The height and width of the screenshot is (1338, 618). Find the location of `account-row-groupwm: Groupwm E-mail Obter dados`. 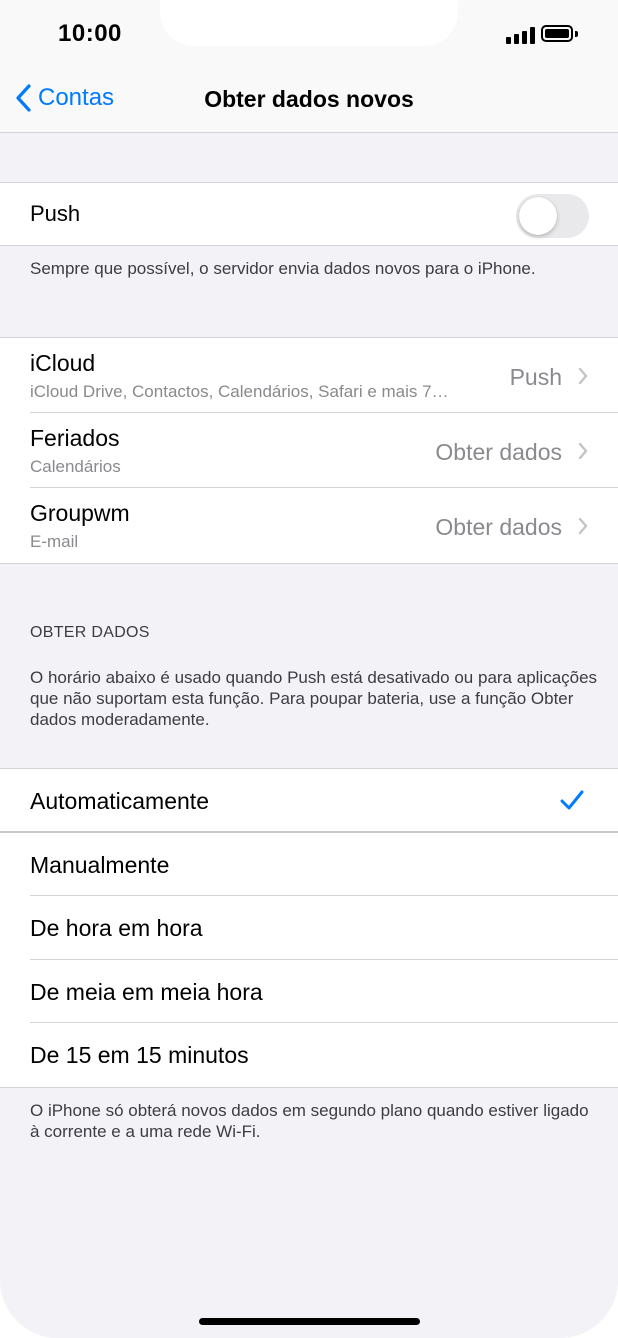

account-row-groupwm: Groupwm E-mail Obter dados is located at coordinates (309, 525).